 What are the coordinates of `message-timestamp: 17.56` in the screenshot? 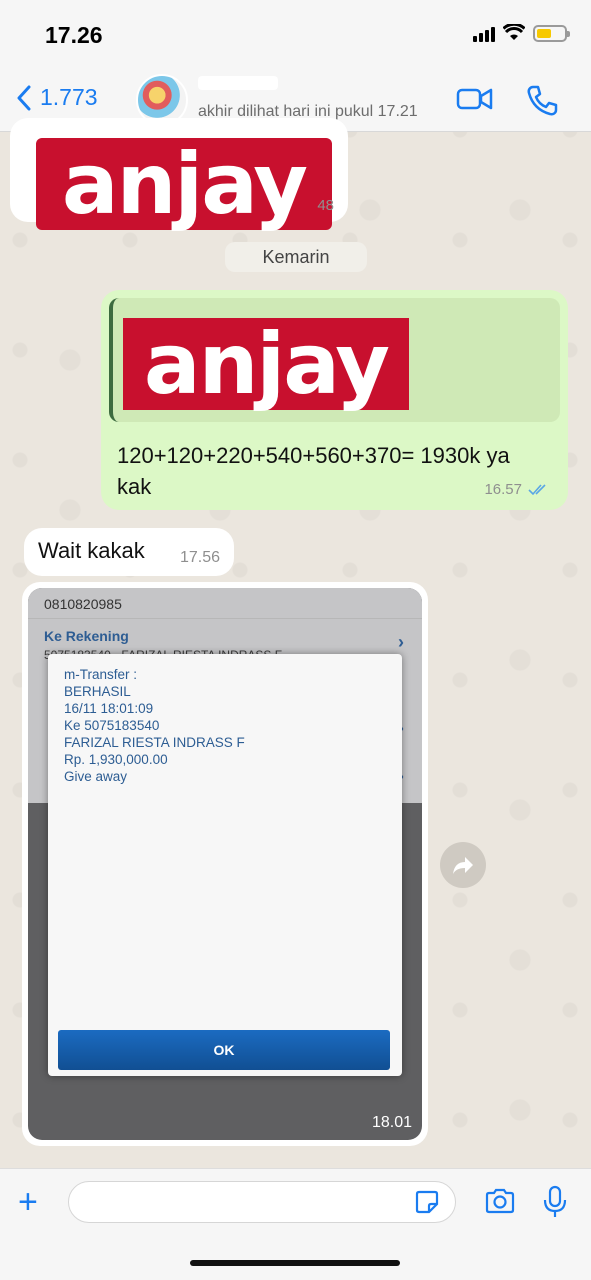 It's located at (199, 557).